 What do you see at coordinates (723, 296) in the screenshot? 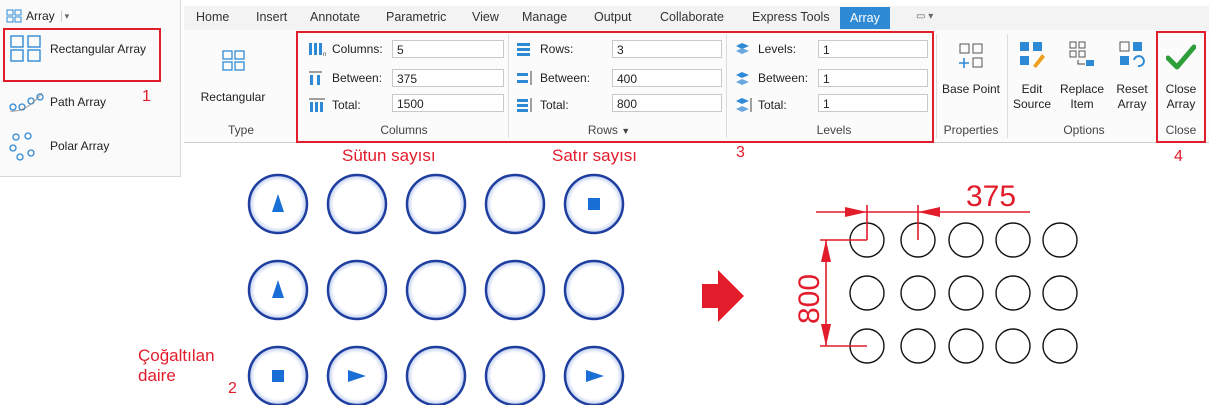
I see `arrow-right-icon` at bounding box center [723, 296].